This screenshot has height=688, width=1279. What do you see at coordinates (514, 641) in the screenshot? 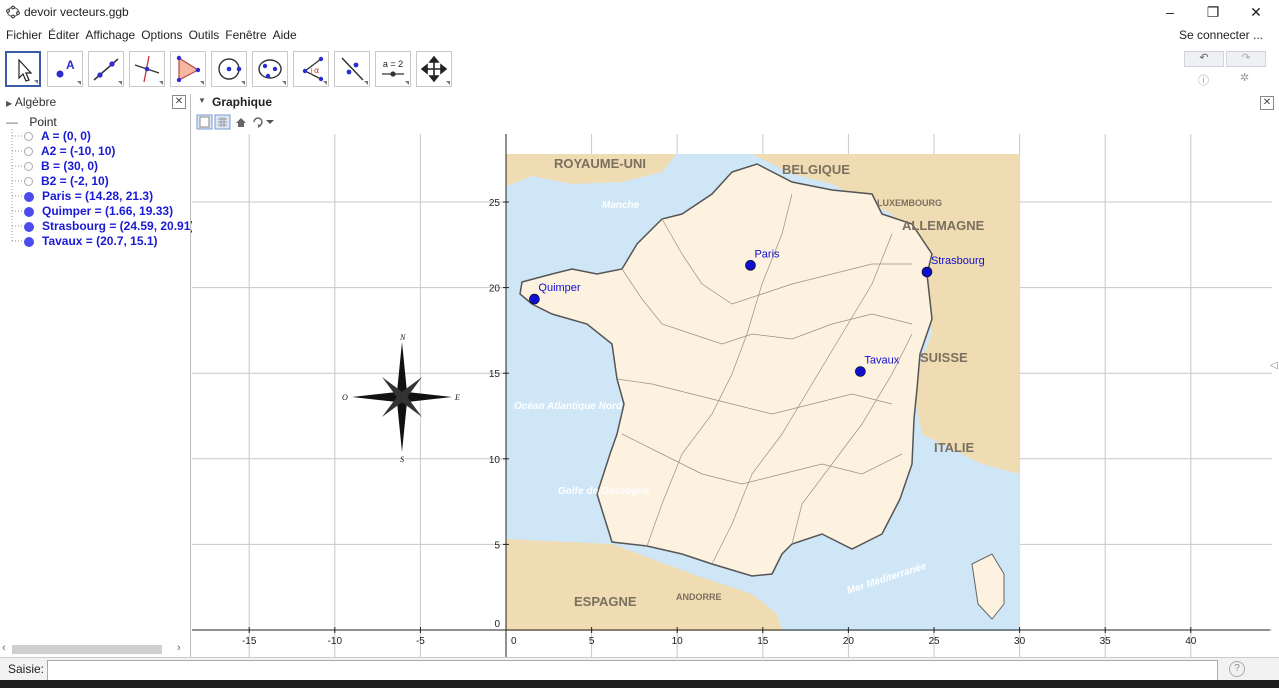
I see `x-tick-label: 0` at bounding box center [514, 641].